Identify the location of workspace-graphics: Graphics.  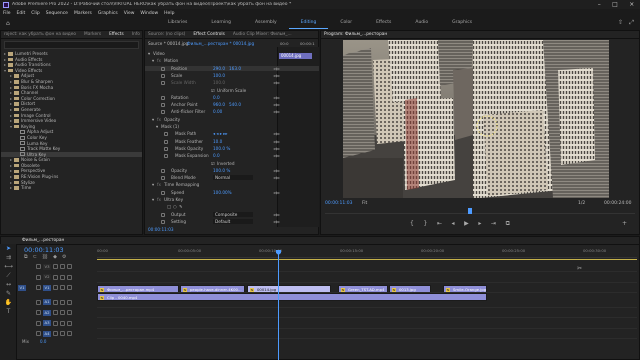
(462, 23).